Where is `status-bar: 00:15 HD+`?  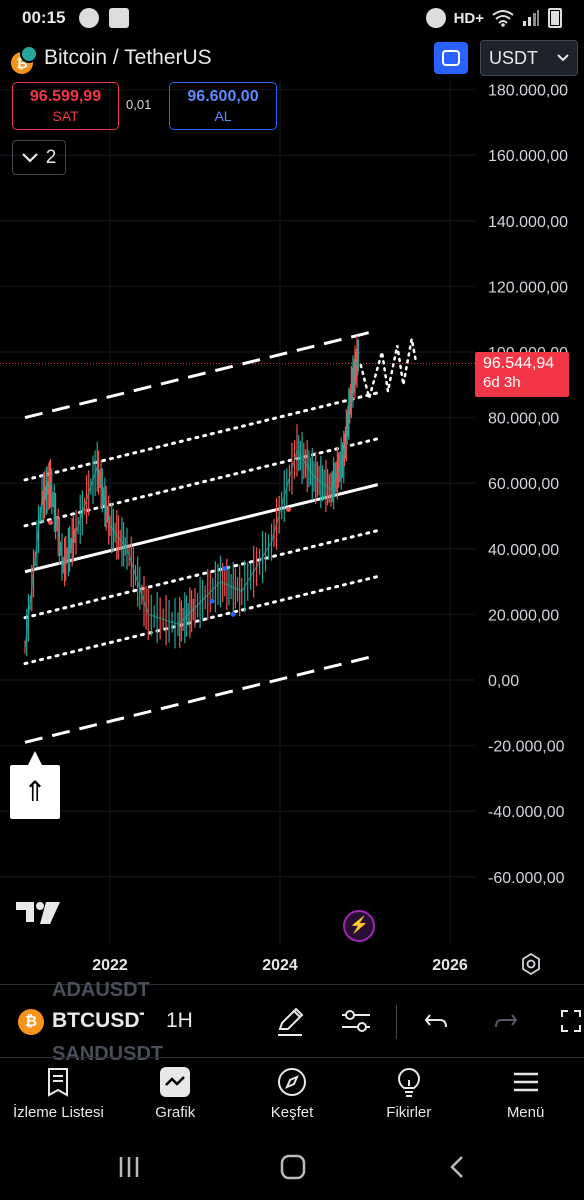
status-bar: 00:15 HD+ is located at coordinates (292, 18).